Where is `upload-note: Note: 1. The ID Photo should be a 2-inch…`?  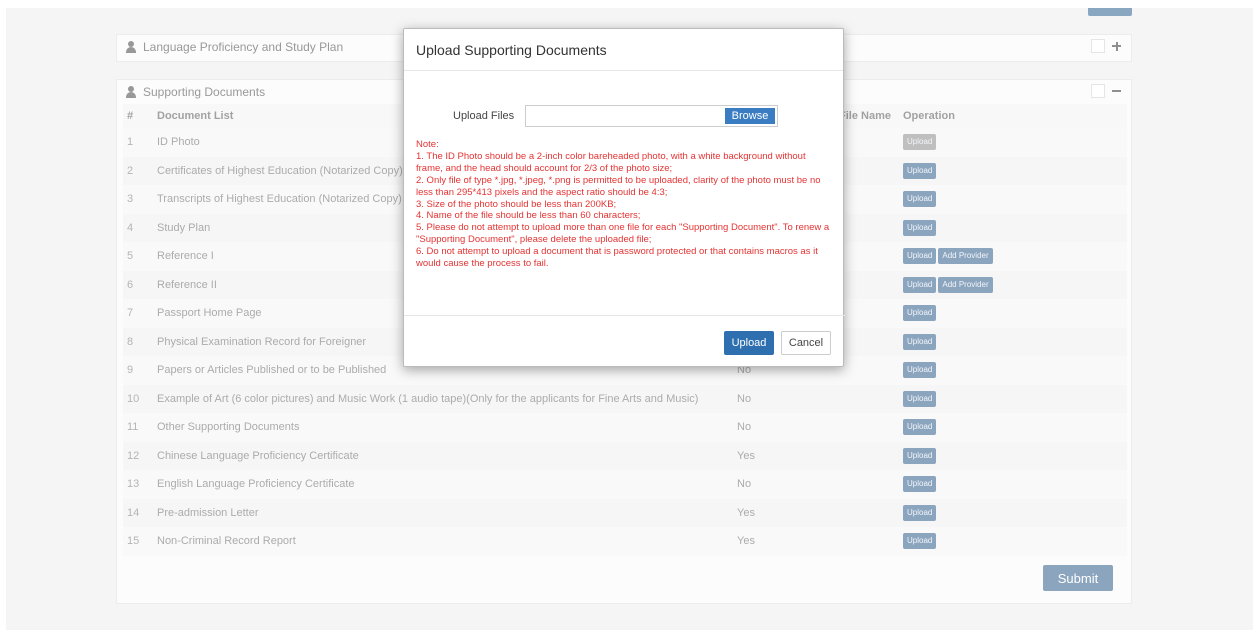
upload-note: Note: 1. The ID Photo should be a 2-inch… is located at coordinates (623, 204).